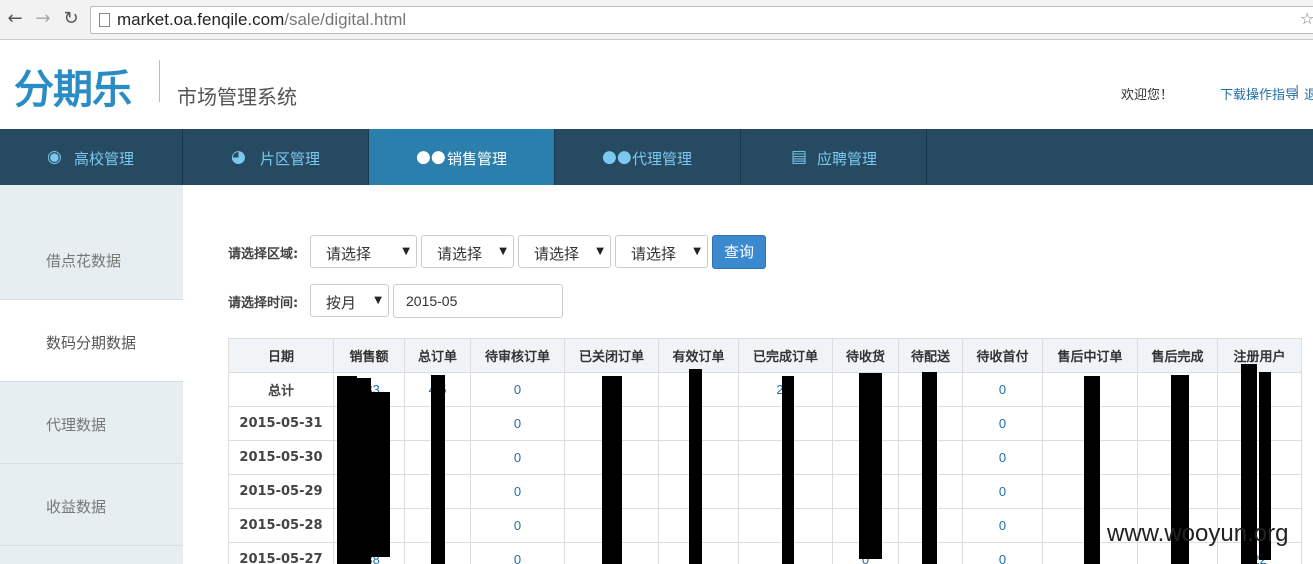  Describe the element at coordinates (478, 301) in the screenshot. I see `date-input: 2015-05` at that location.